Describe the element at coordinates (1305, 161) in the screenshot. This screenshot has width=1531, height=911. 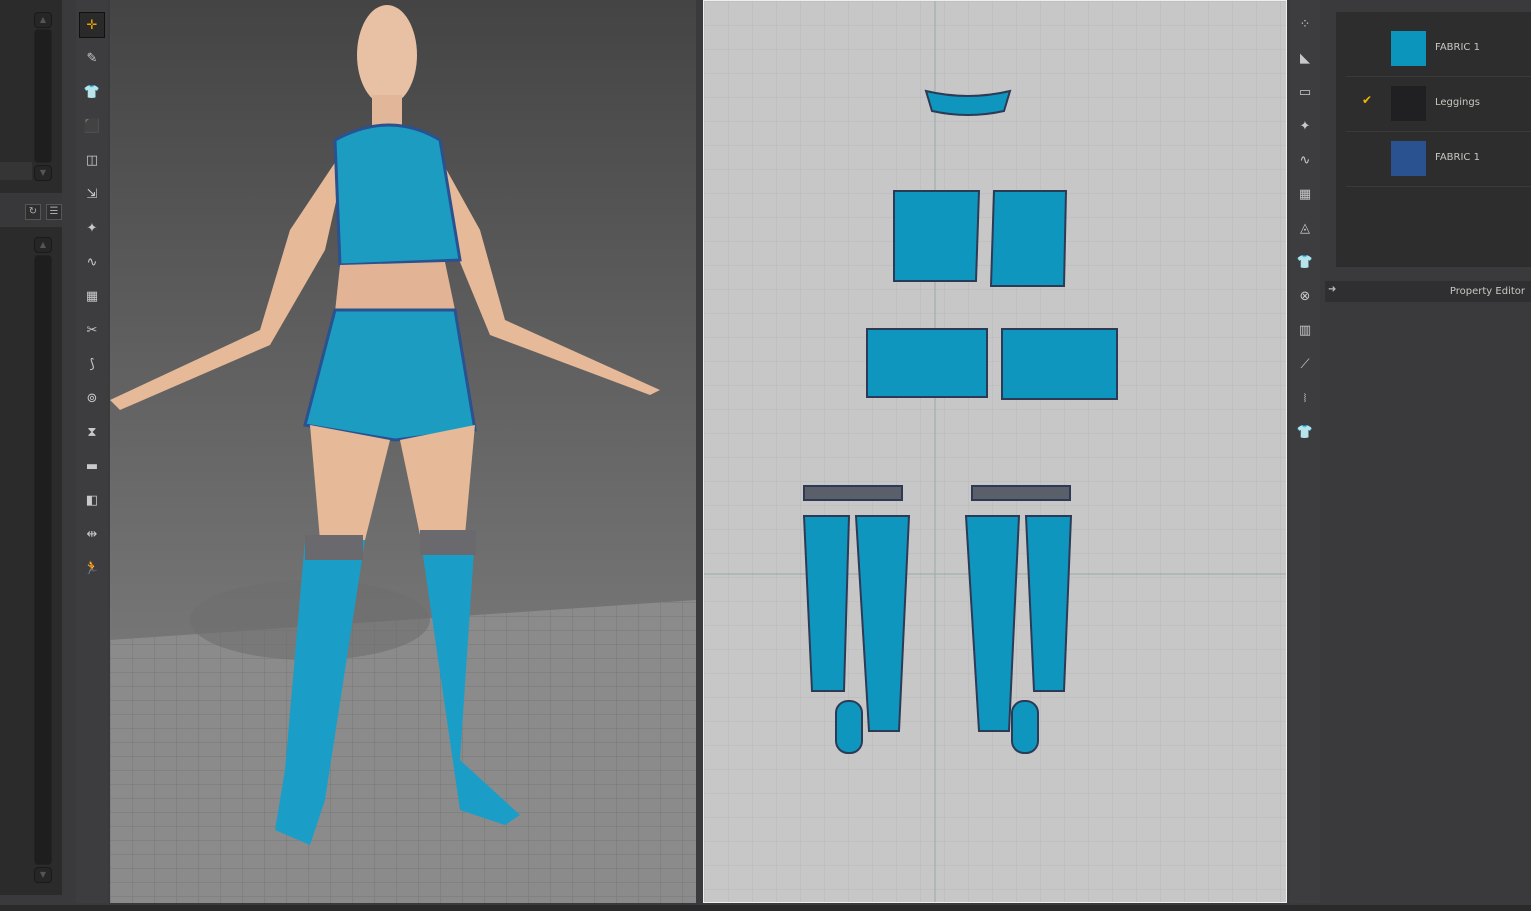
I see `2d-tool-icon: ∿` at that location.